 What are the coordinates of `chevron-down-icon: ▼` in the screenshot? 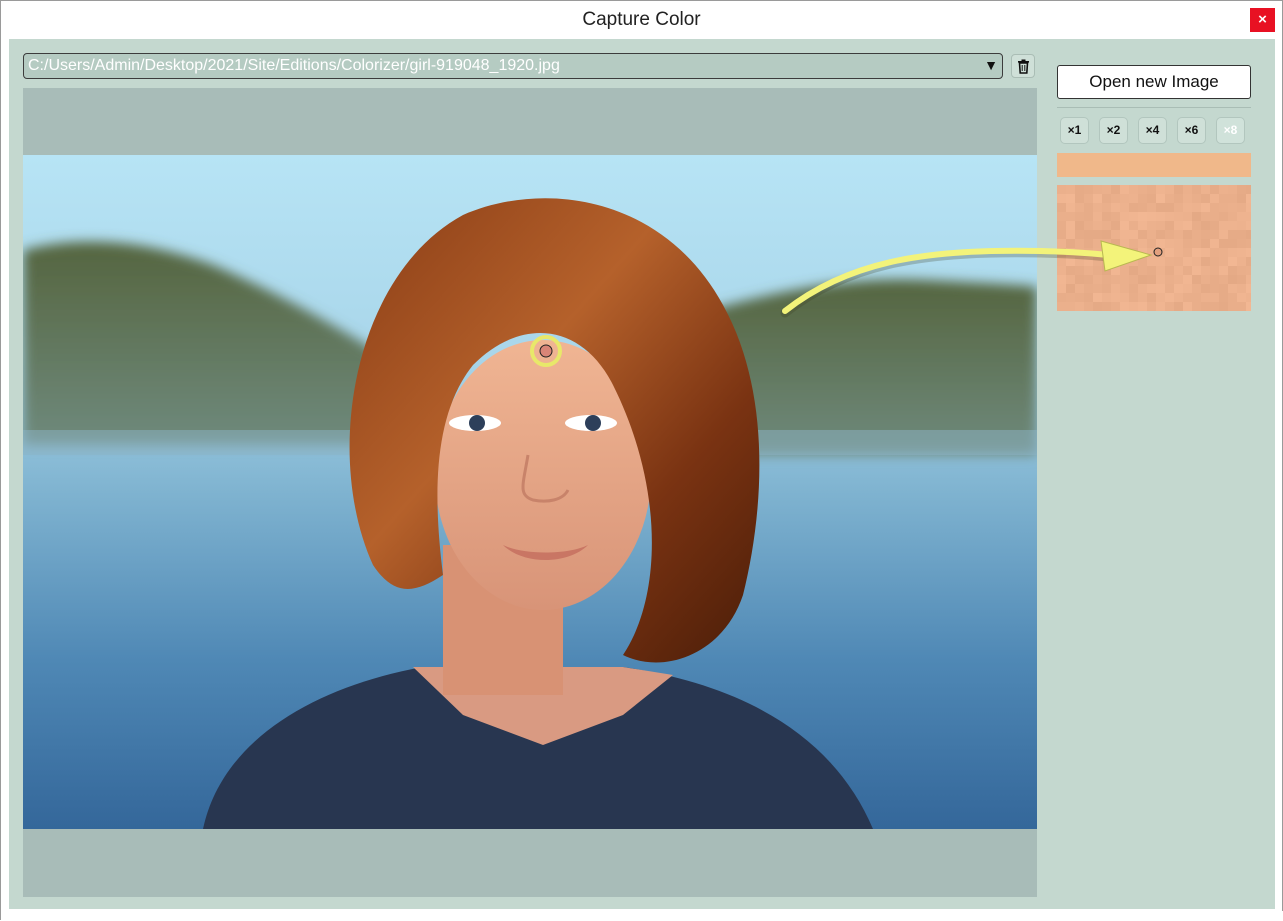 It's located at (991, 65).